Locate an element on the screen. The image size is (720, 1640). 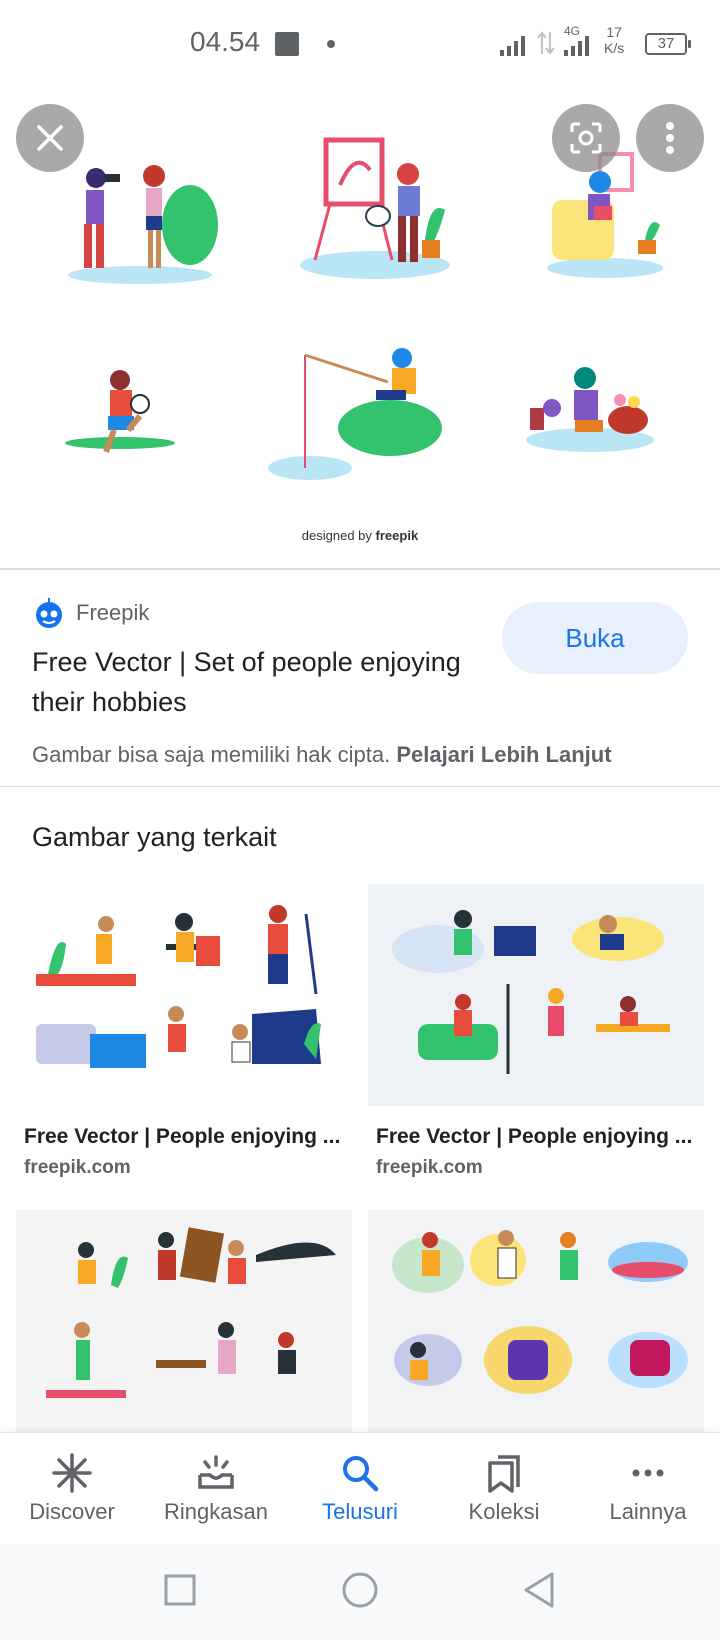
nav-label: Lainnya is located at coordinates (648, 1511).